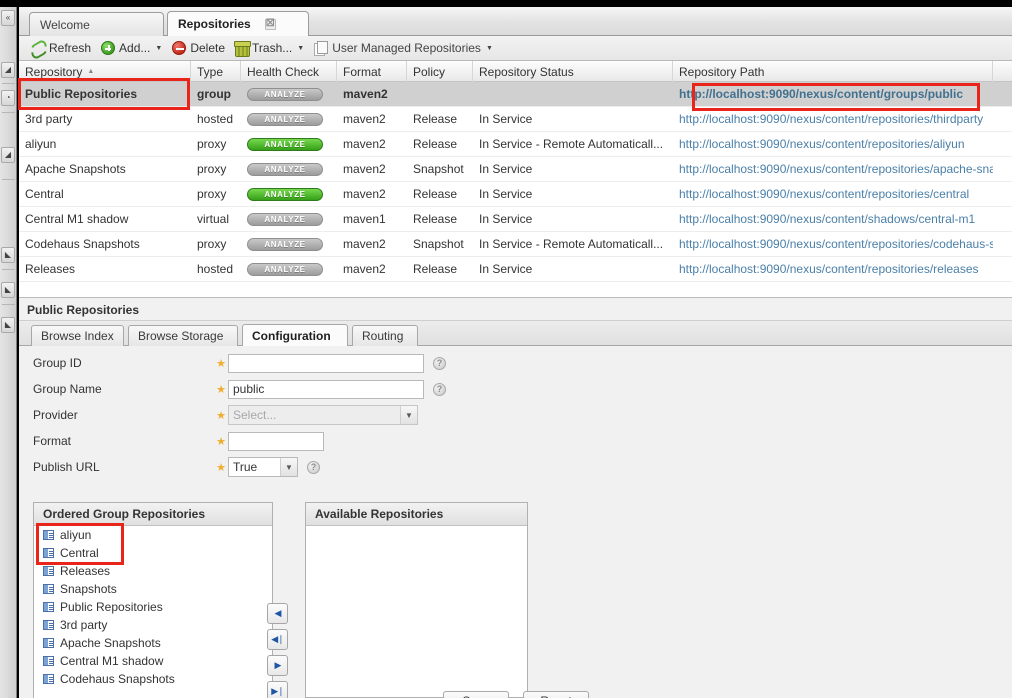 Image resolution: width=1012 pixels, height=698 pixels. What do you see at coordinates (75, 169) in the screenshot?
I see `grid-cell-text: Apache Snapshots` at bounding box center [75, 169].